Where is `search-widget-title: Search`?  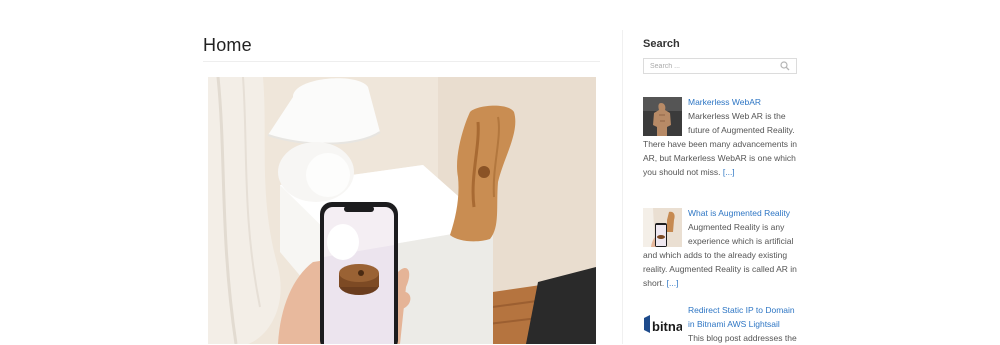 search-widget-title: Search is located at coordinates (661, 44).